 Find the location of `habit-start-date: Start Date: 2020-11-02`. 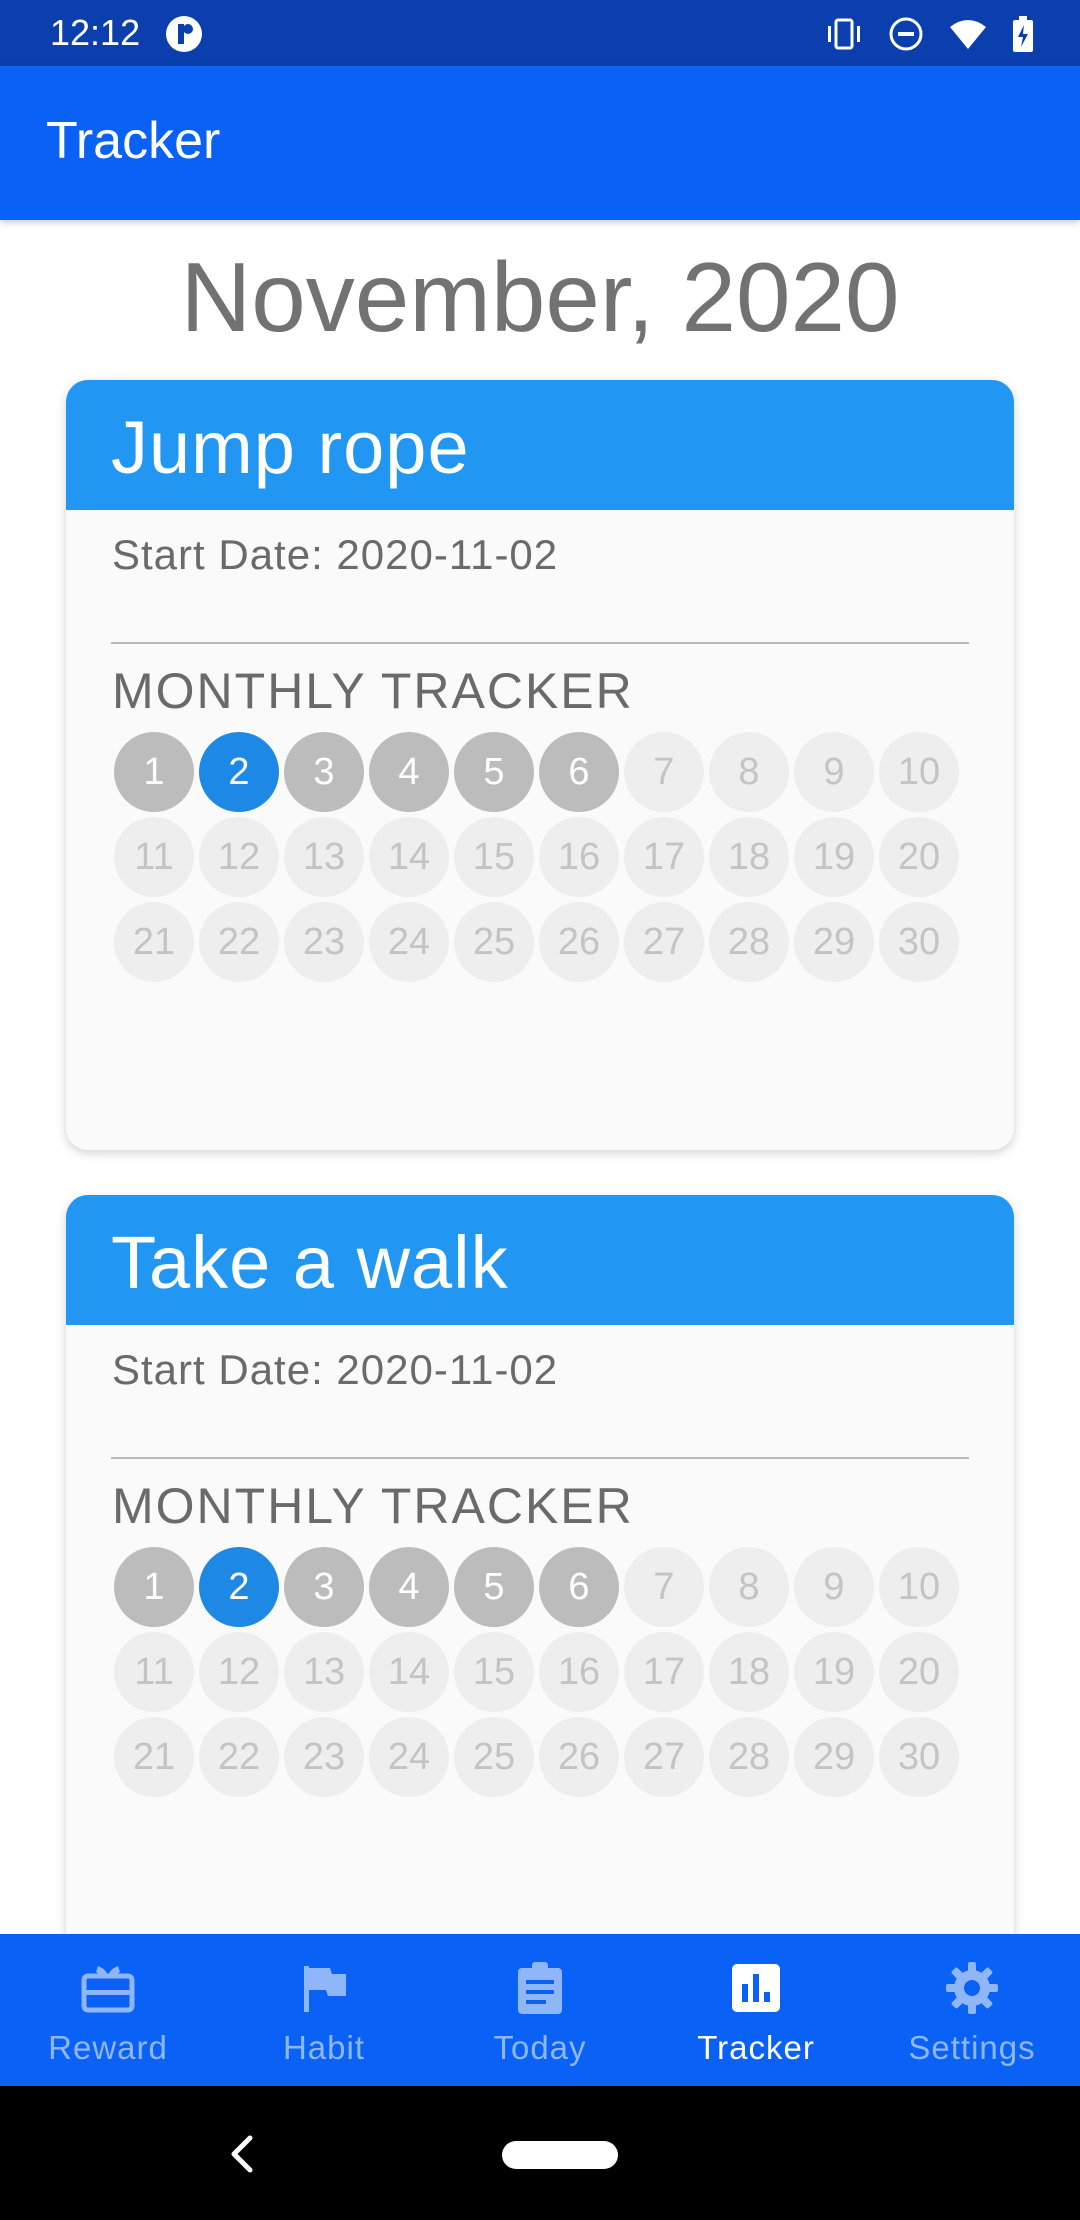

habit-start-date: Start Date: 2020-11-02 is located at coordinates (335, 554).